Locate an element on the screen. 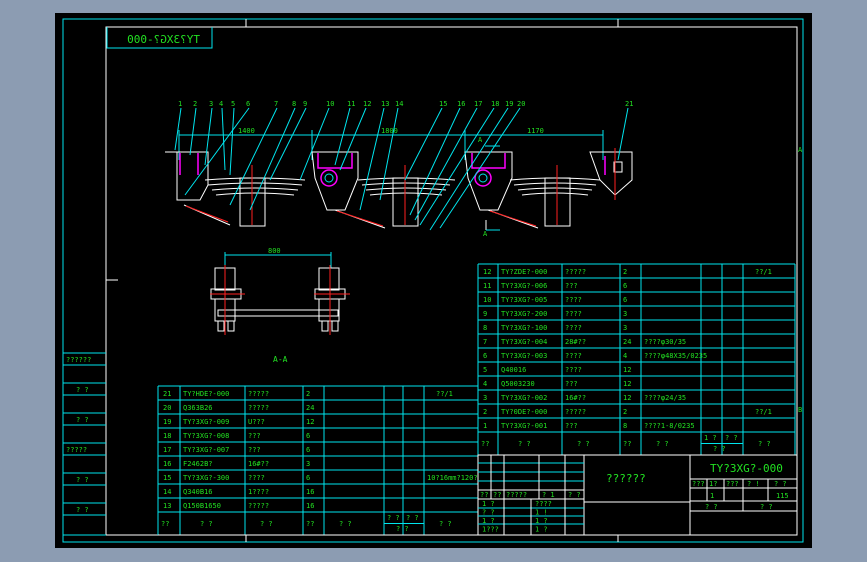 The image size is (867, 562). bom-row: 19 TY?3XG?-009 U??? 12 is located at coordinates (238, 422).